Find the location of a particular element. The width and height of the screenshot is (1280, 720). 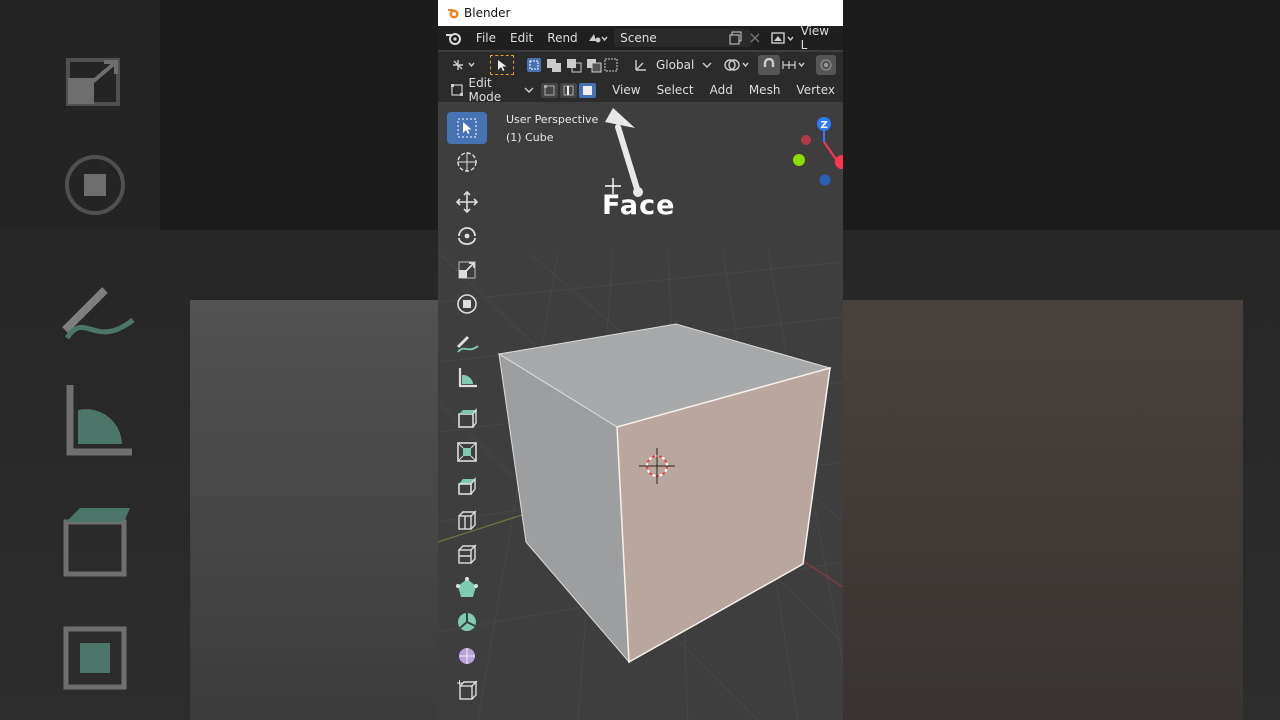

mesh-select-mode-icons is located at coordinates (569, 90).